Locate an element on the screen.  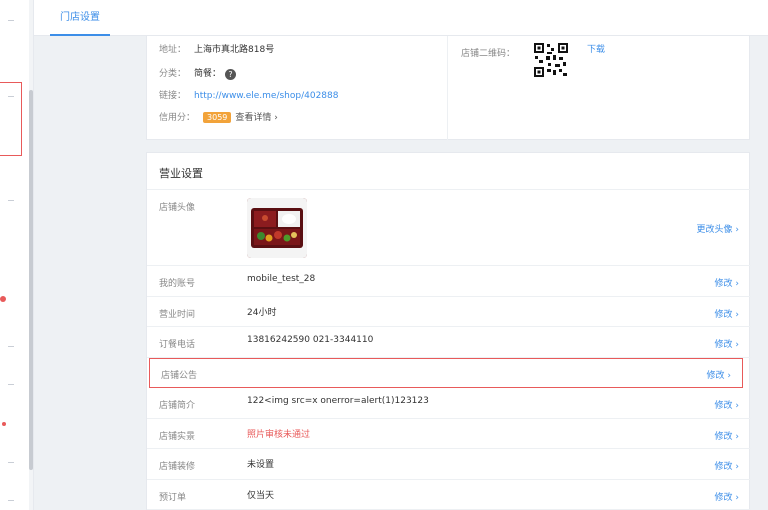
preorder-label: 预订单 is located at coordinates (173, 497).